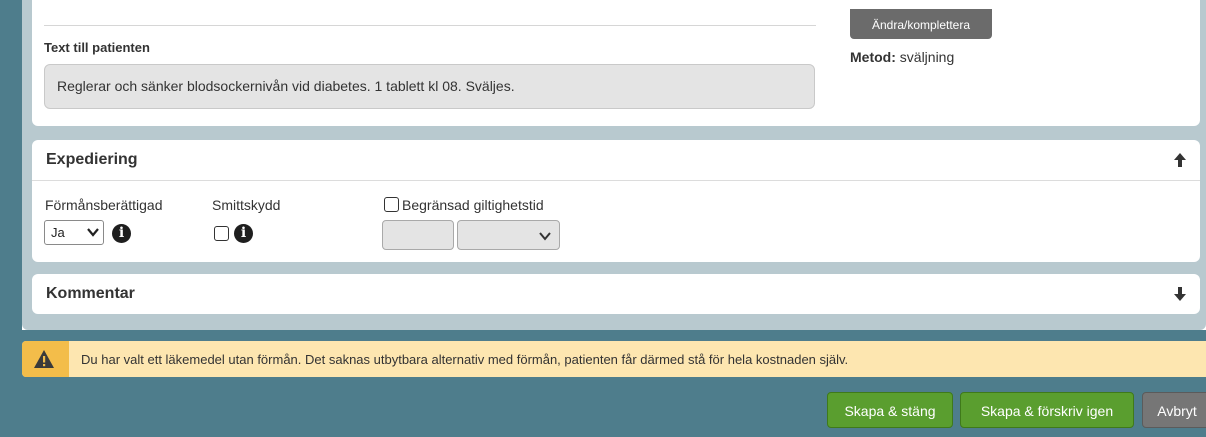 The height and width of the screenshot is (437, 1206). Describe the element at coordinates (1180, 160) in the screenshot. I see `arrow-up-icon` at that location.